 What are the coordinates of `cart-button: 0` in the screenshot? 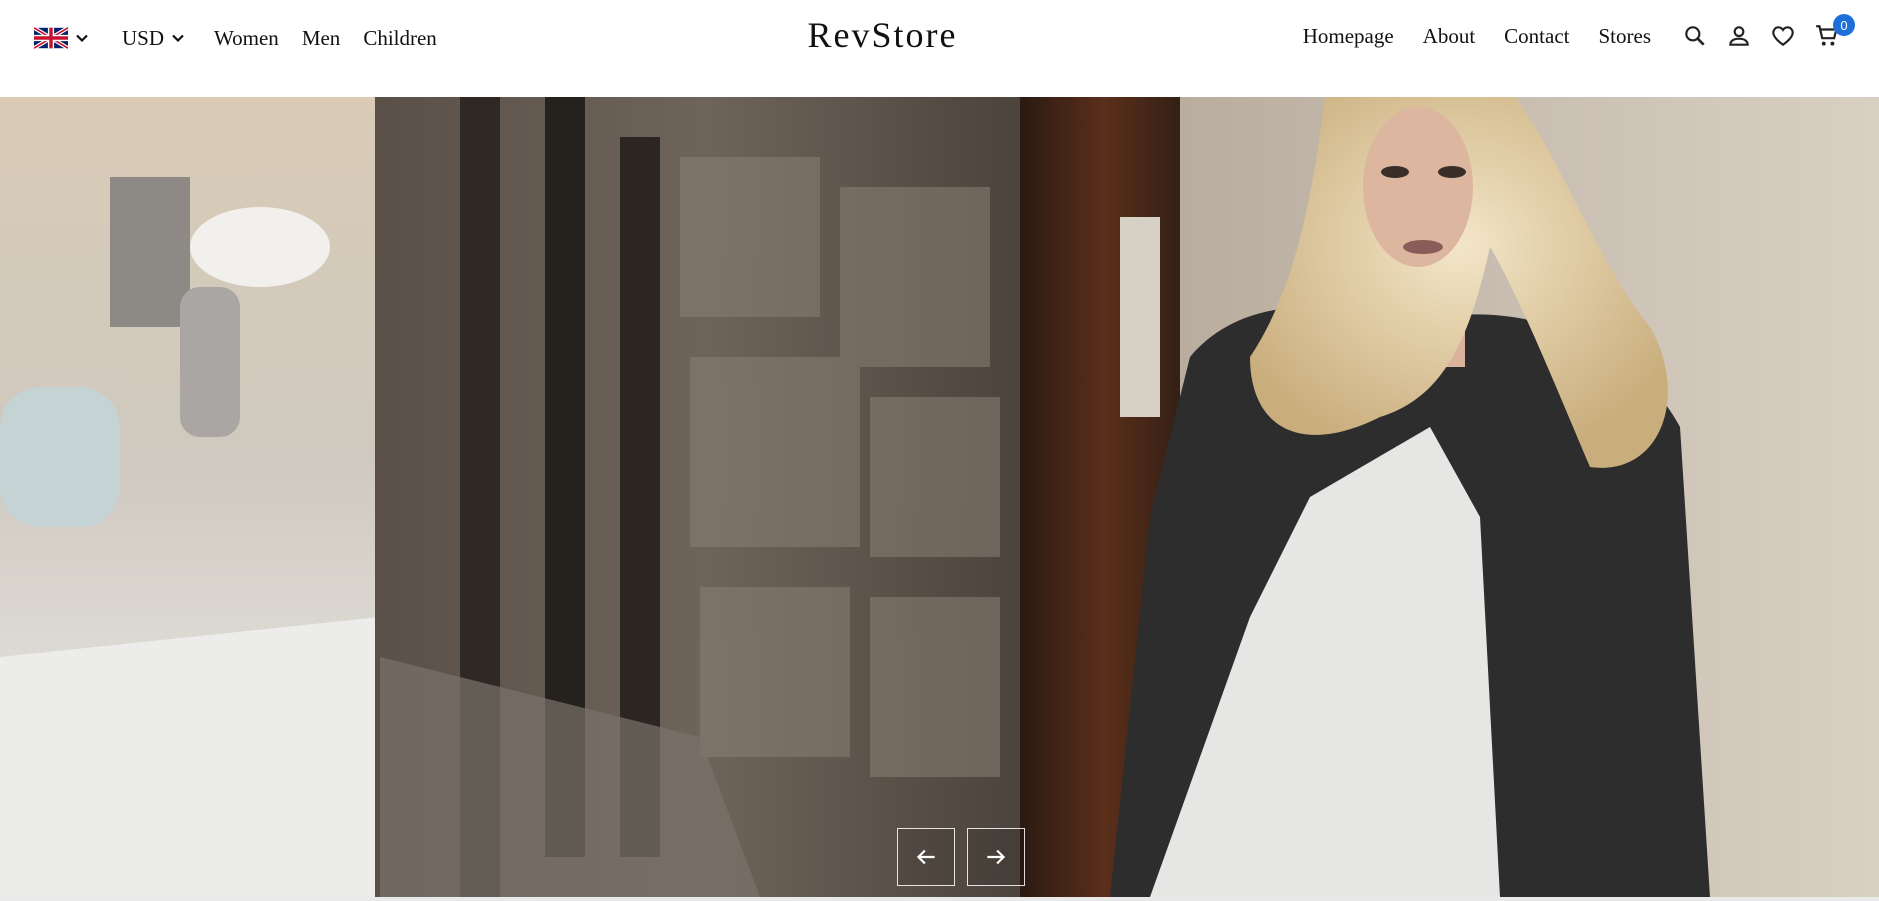 It's located at (1834, 32).